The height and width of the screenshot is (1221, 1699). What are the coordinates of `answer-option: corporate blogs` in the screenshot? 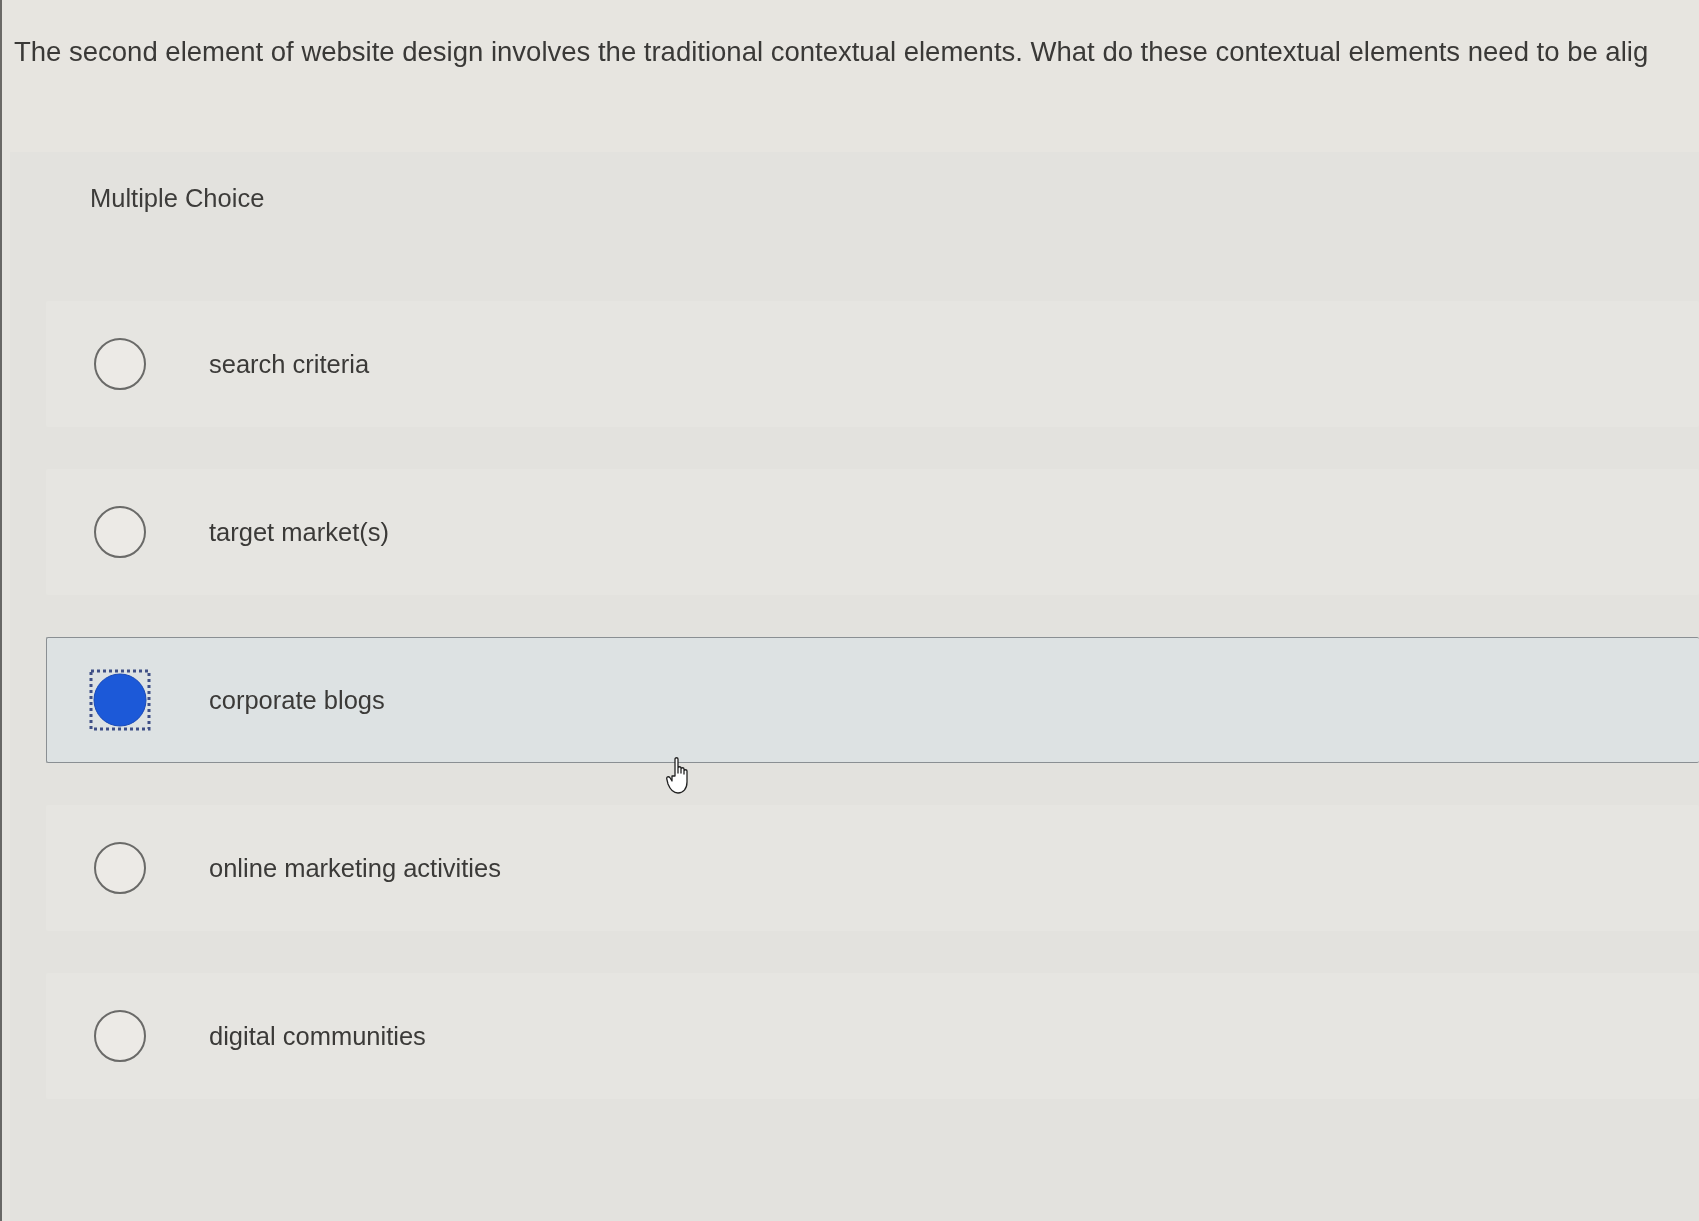 It's located at (872, 700).